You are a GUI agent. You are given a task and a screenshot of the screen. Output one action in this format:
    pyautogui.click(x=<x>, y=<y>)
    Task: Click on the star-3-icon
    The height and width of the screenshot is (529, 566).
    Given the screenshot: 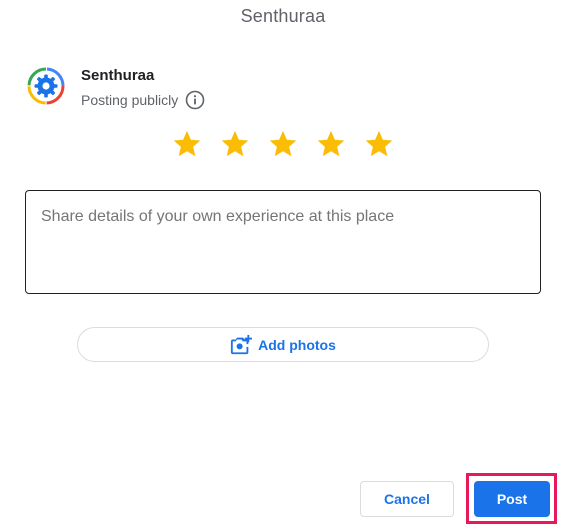 What is the action you would take?
    pyautogui.click(x=283, y=144)
    